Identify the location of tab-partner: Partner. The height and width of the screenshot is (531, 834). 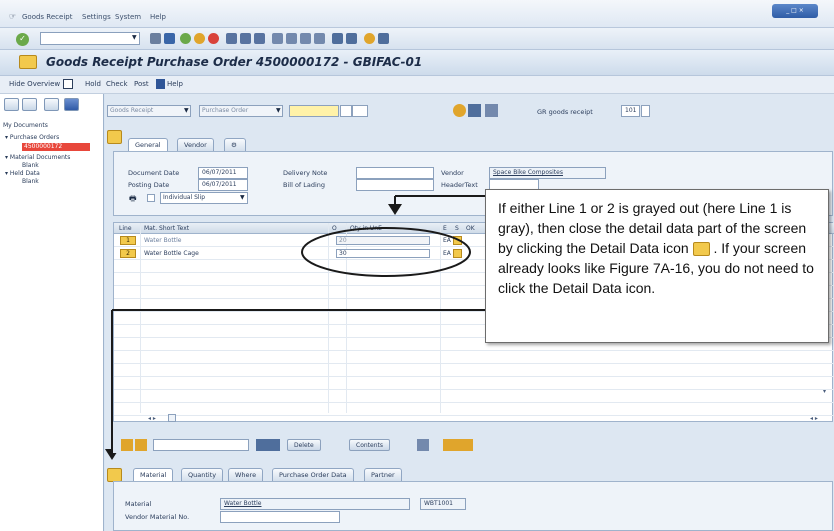
(383, 474).